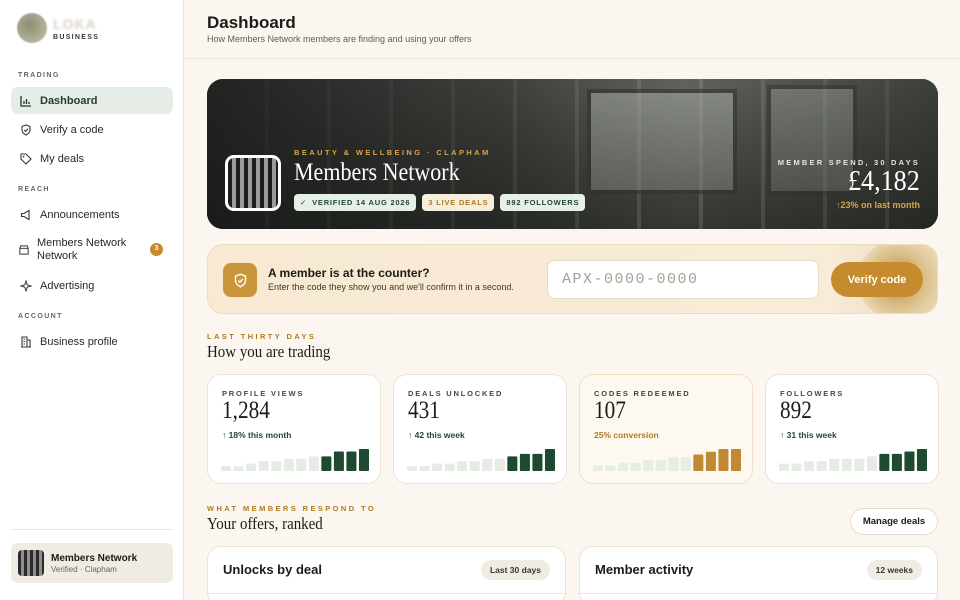 The height and width of the screenshot is (600, 960). I want to click on trading-title: How you are trading, so click(269, 351).